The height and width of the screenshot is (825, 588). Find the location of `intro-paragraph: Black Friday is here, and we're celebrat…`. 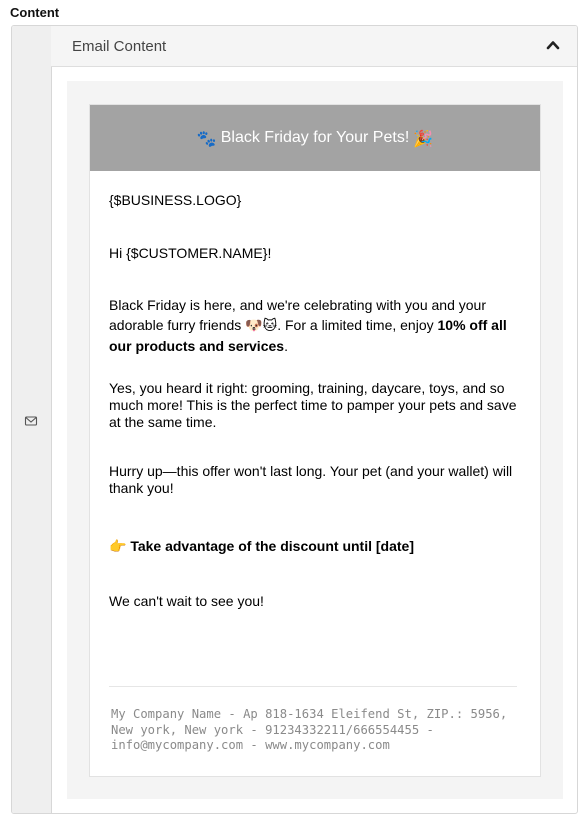

intro-paragraph: Black Friday is here, and we're celebrat… is located at coordinates (314, 325).